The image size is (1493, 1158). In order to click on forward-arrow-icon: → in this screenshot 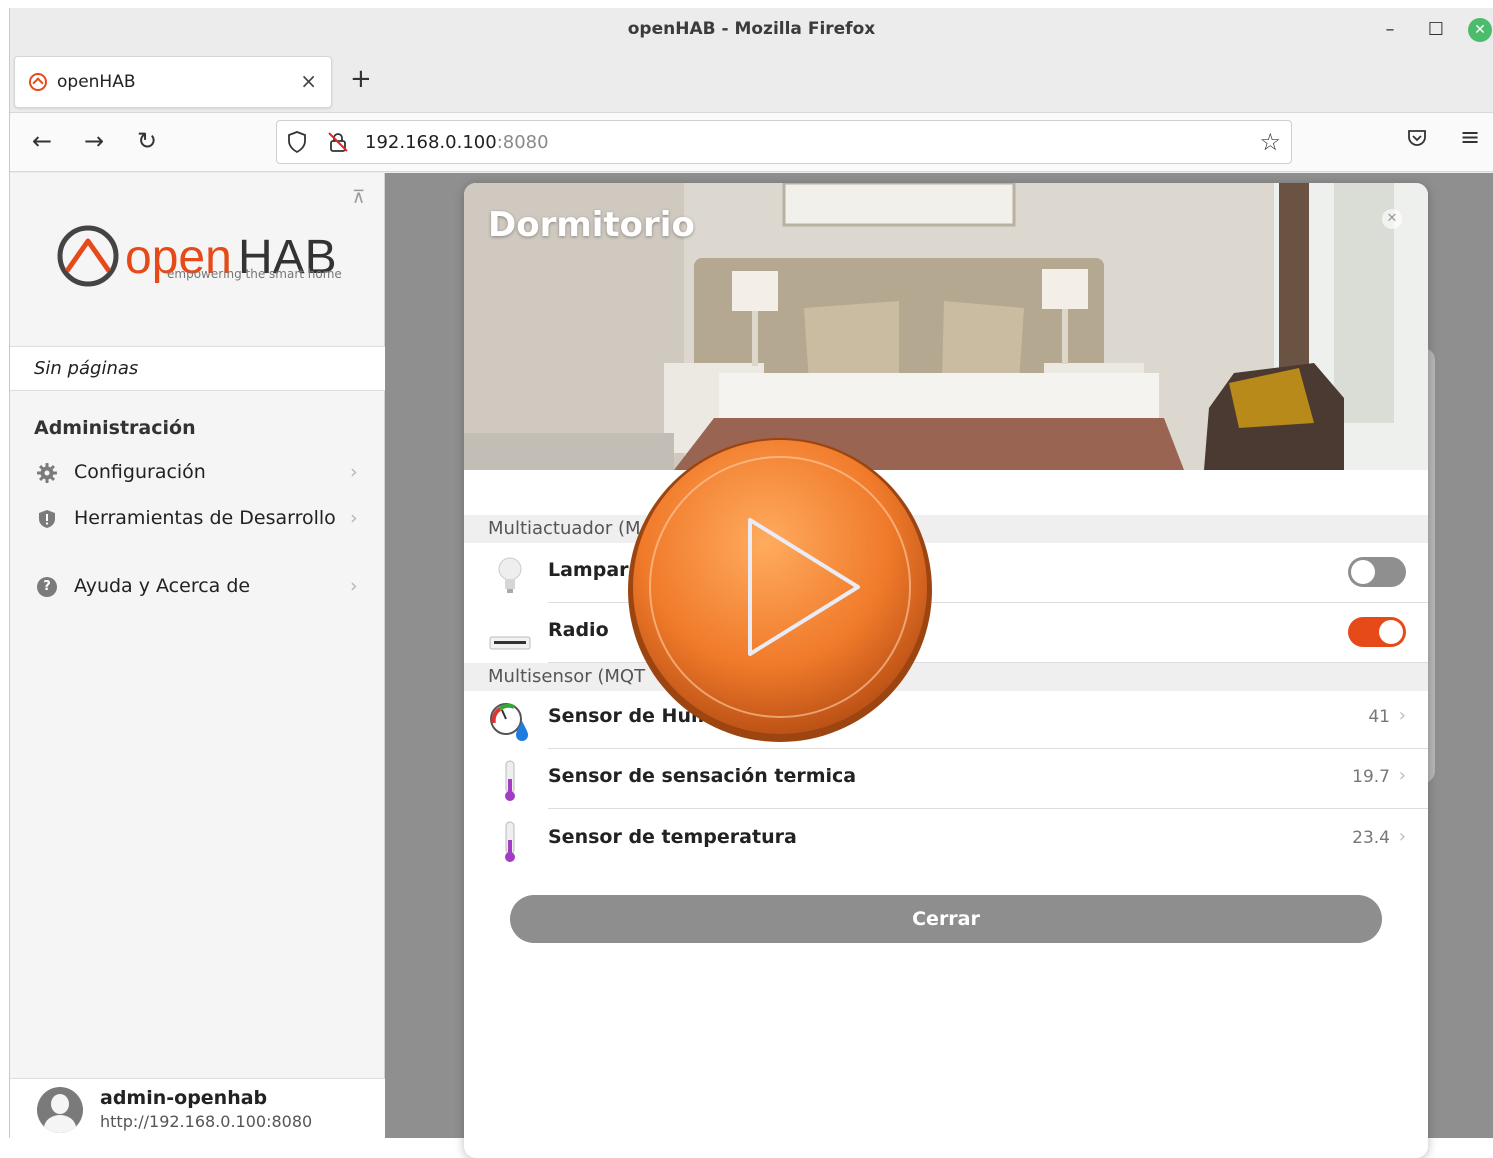, I will do `click(94, 141)`.